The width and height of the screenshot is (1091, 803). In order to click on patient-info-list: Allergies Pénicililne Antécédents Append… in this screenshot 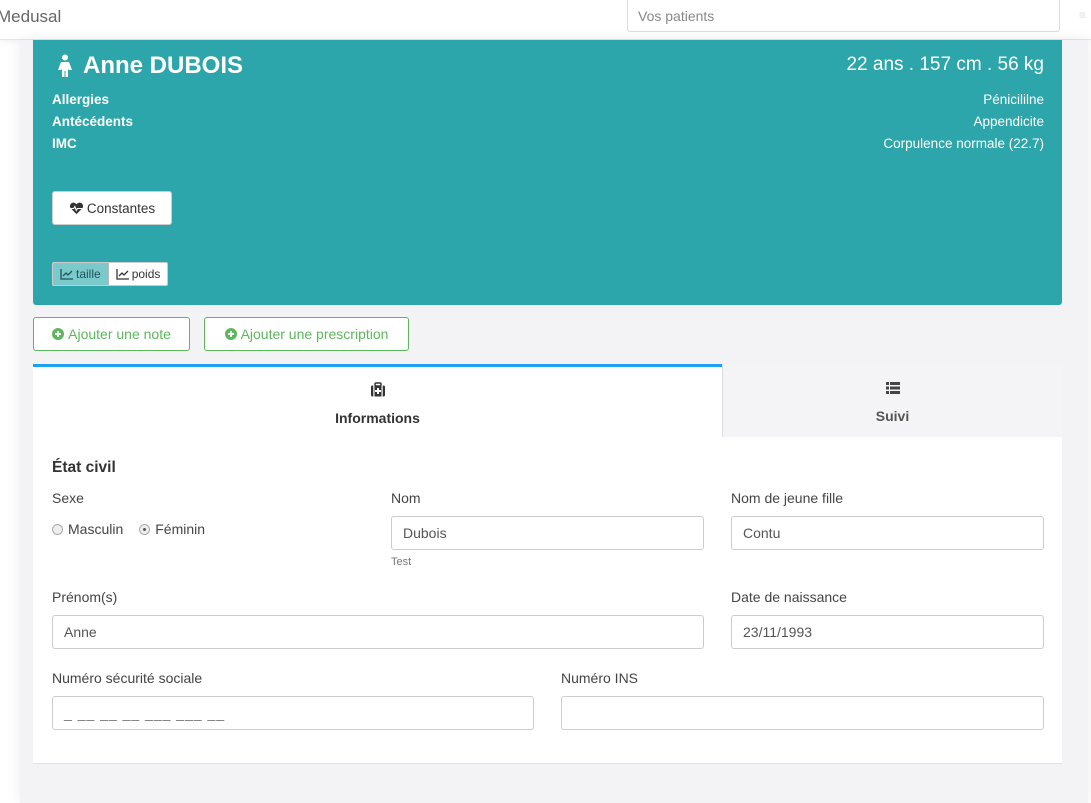, I will do `click(548, 125)`.